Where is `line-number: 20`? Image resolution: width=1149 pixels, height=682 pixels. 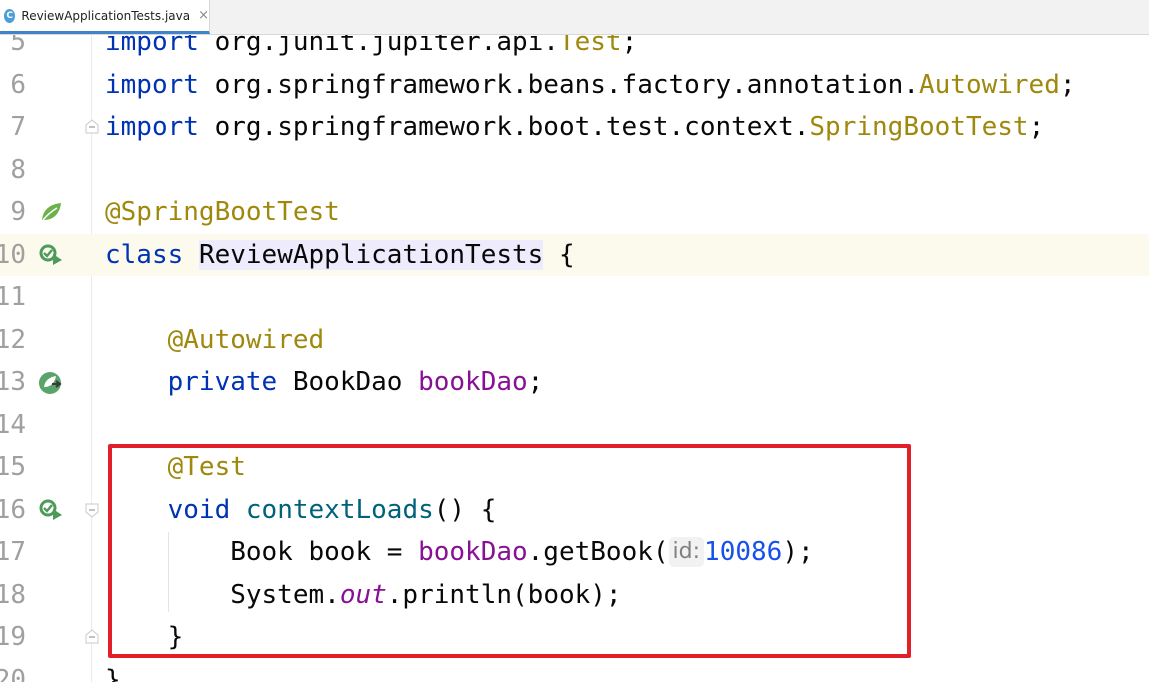
line-number: 20 is located at coordinates (13, 670).